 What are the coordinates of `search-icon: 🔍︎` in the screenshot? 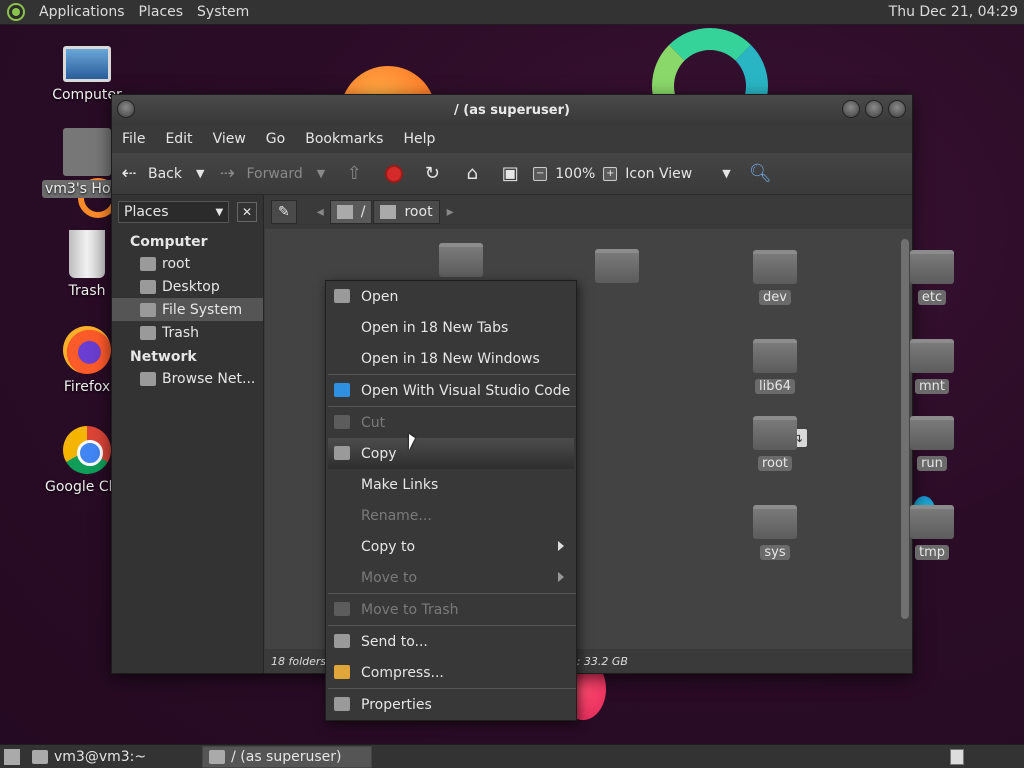 It's located at (760, 173).